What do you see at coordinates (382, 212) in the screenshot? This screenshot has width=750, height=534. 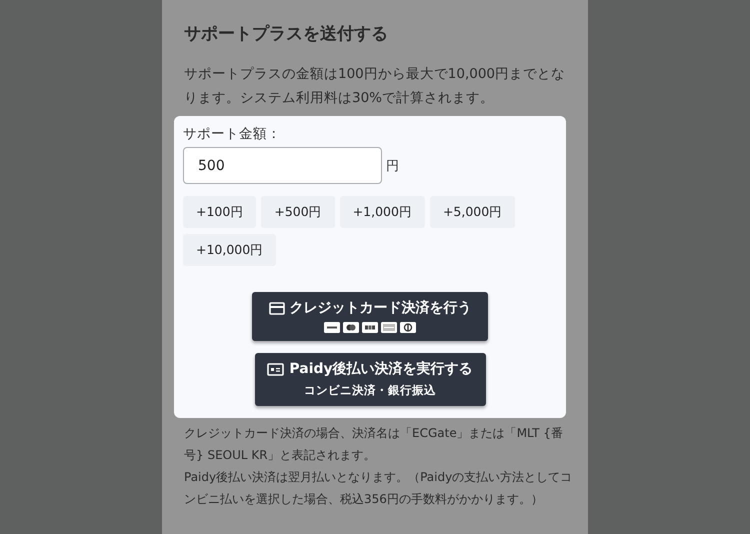 I see `add-amount-button: +1,000円` at bounding box center [382, 212].